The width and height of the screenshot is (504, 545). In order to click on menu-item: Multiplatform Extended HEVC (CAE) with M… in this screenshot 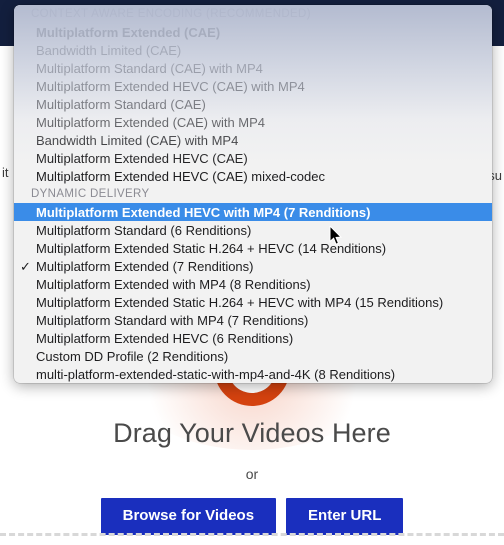, I will do `click(253, 86)`.